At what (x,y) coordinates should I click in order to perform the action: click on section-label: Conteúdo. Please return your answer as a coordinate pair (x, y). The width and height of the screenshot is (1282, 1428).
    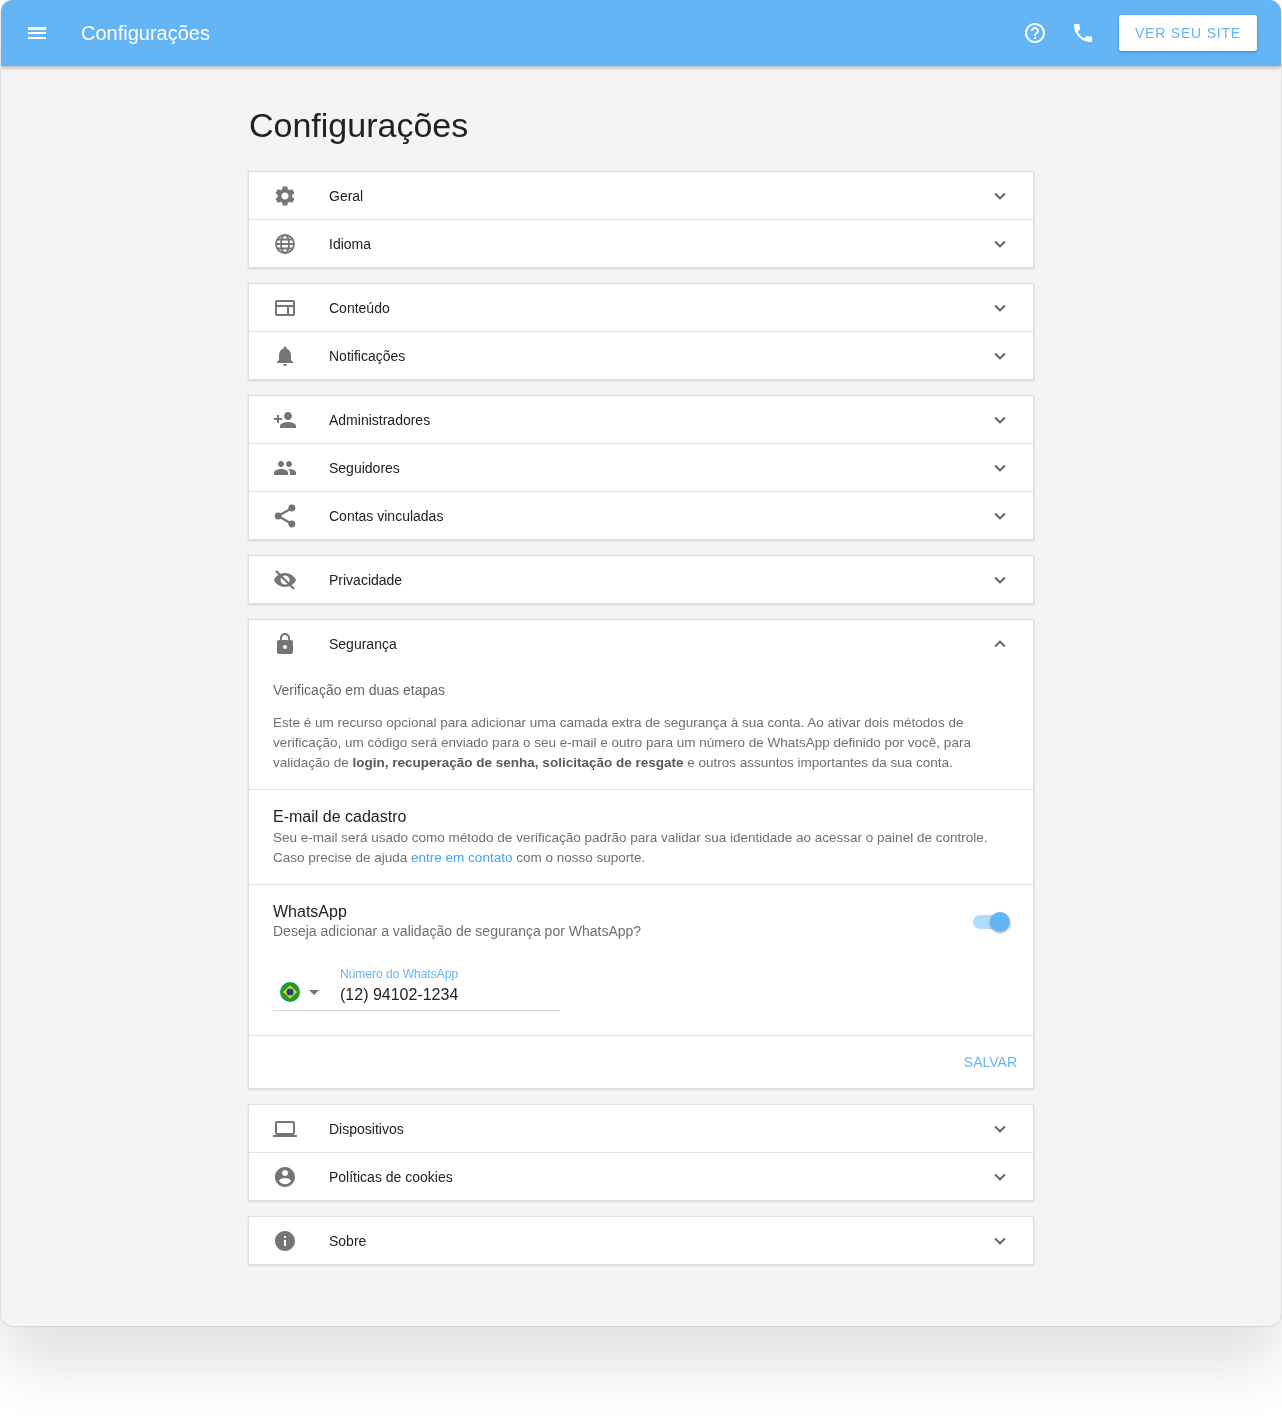
    Looking at the image, I should click on (360, 307).